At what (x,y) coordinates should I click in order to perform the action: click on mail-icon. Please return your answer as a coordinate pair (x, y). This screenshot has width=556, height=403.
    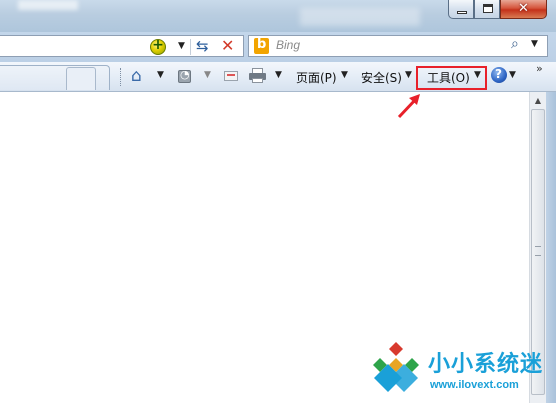
    Looking at the image, I should click on (231, 76).